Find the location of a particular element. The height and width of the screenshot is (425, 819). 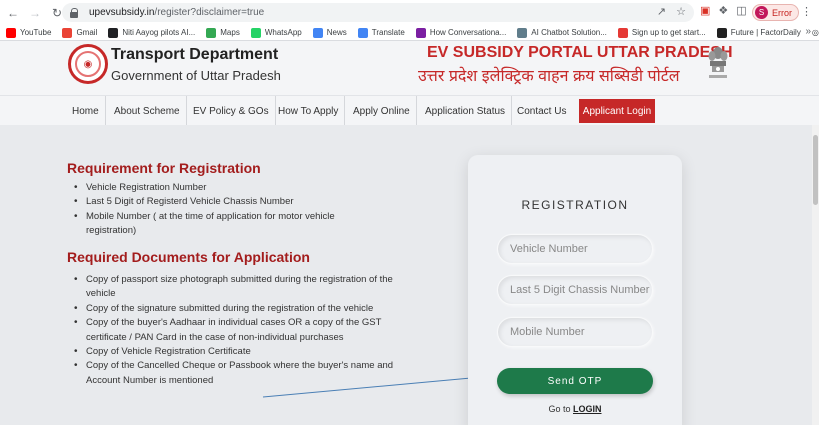

scroll-thumb is located at coordinates (815, 170).